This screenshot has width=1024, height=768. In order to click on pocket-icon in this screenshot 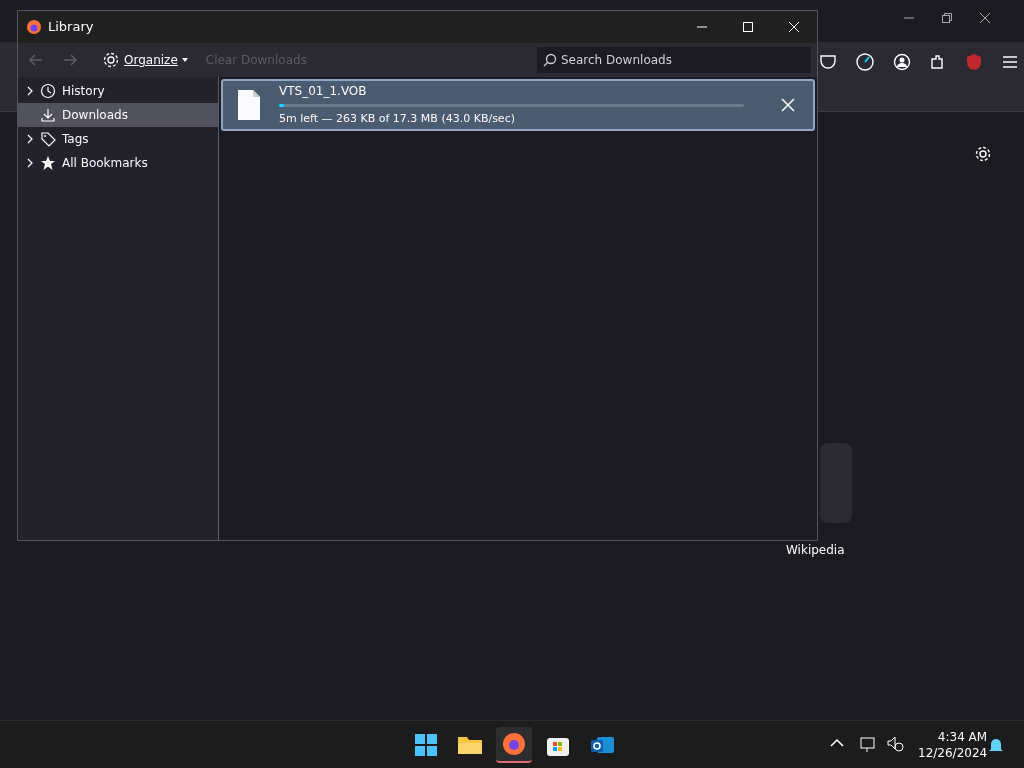, I will do `click(828, 62)`.